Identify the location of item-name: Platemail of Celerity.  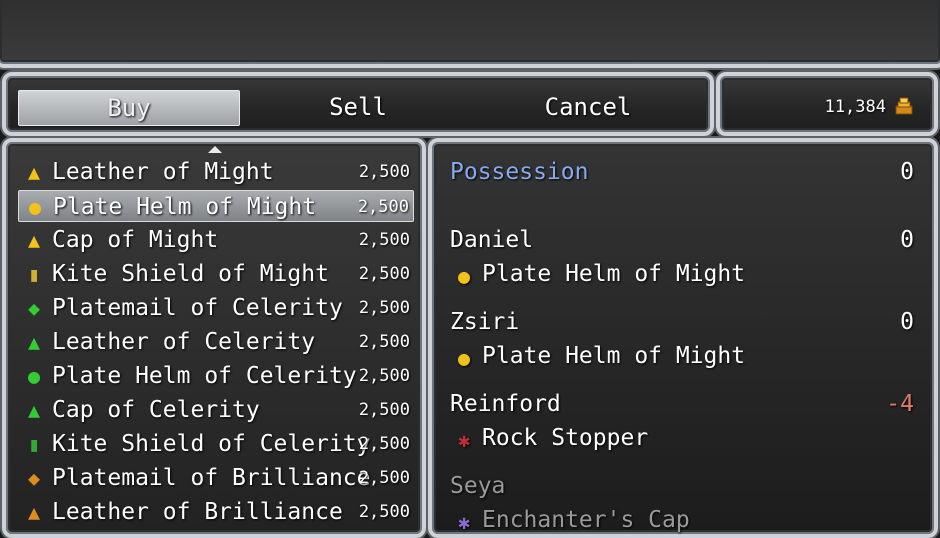
(197, 308).